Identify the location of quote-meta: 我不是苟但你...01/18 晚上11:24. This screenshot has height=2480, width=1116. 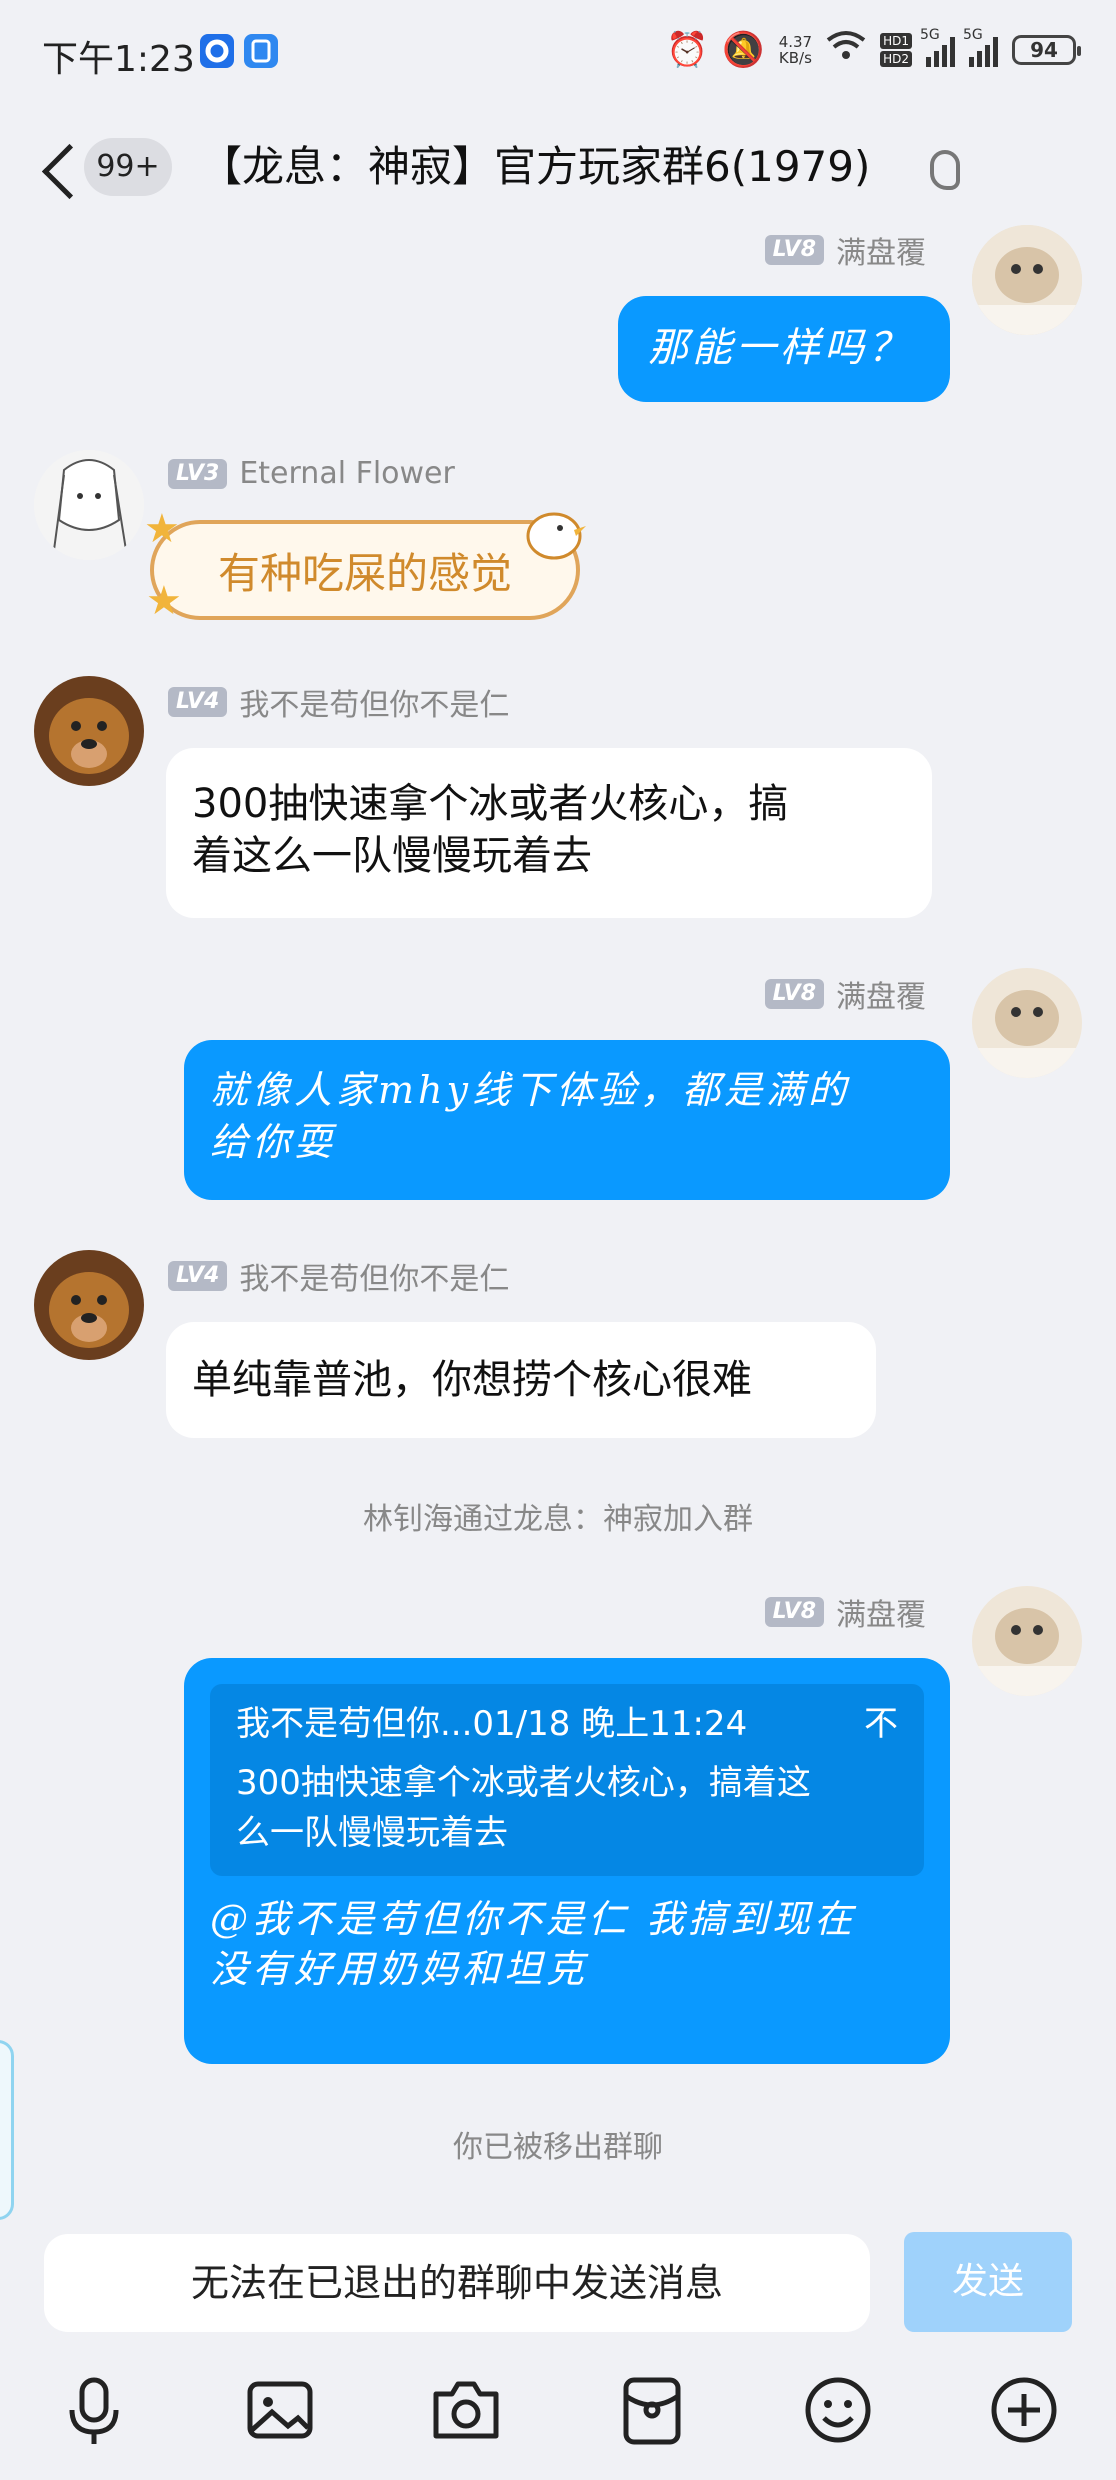
(492, 1724).